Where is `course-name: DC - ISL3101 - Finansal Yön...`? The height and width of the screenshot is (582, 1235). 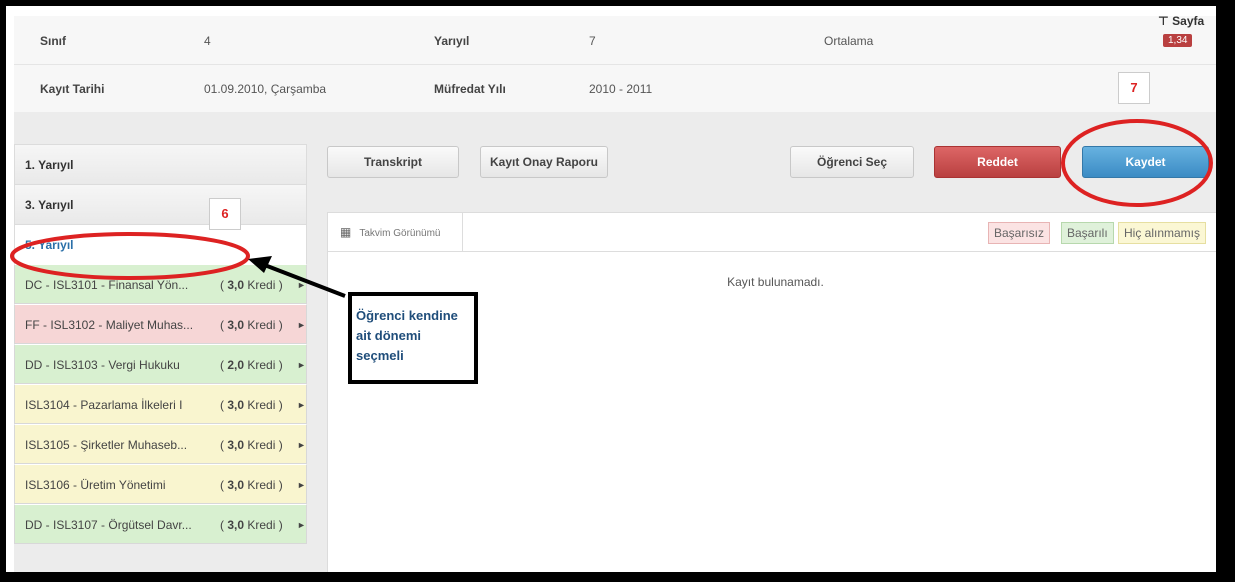 course-name: DC - ISL3101 - Finansal Yön... is located at coordinates (107, 285).